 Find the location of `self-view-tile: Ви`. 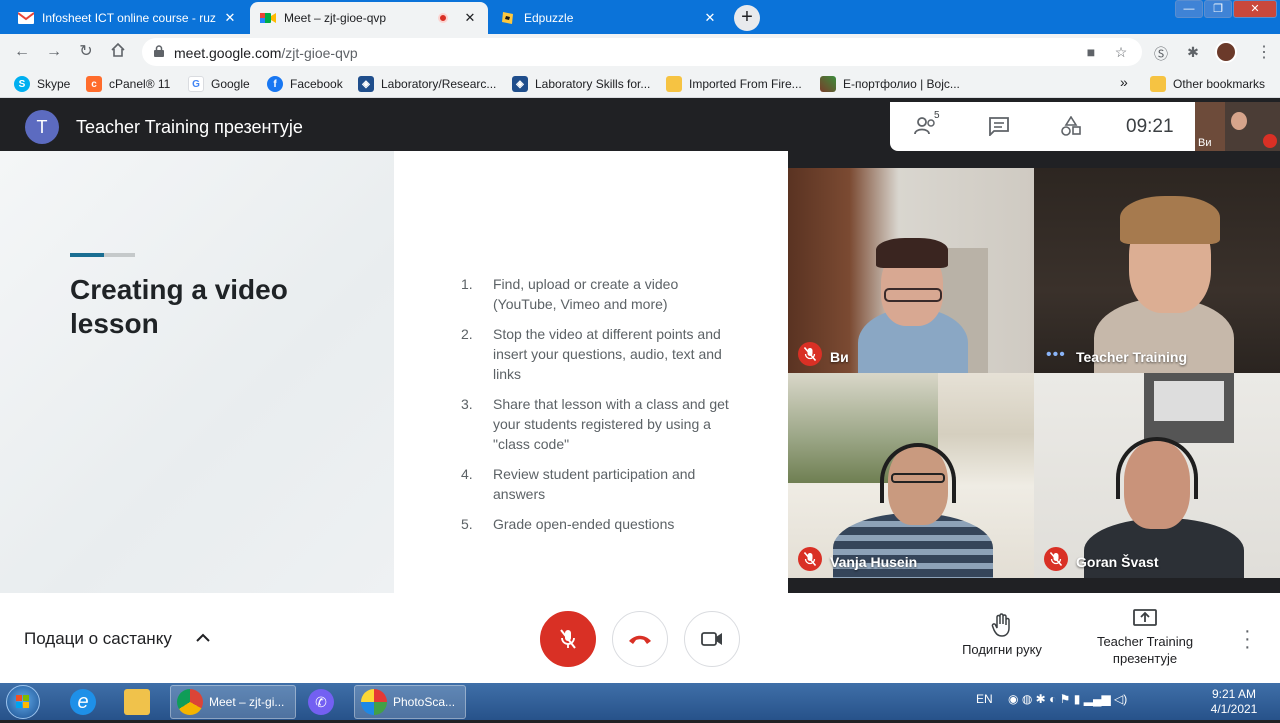

self-view-tile: Ви is located at coordinates (1237, 126).